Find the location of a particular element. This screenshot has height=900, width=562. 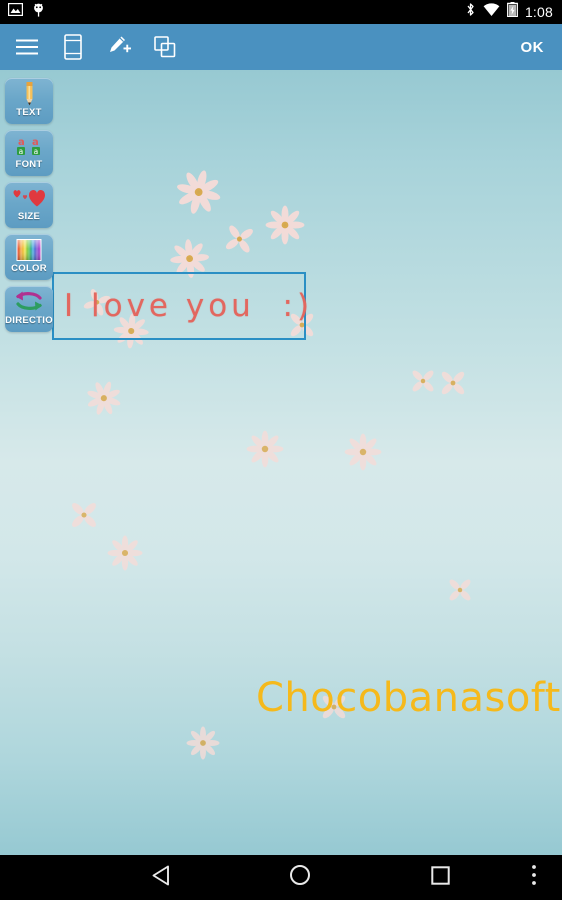

toolbar-icon-group is located at coordinates (94, 47).